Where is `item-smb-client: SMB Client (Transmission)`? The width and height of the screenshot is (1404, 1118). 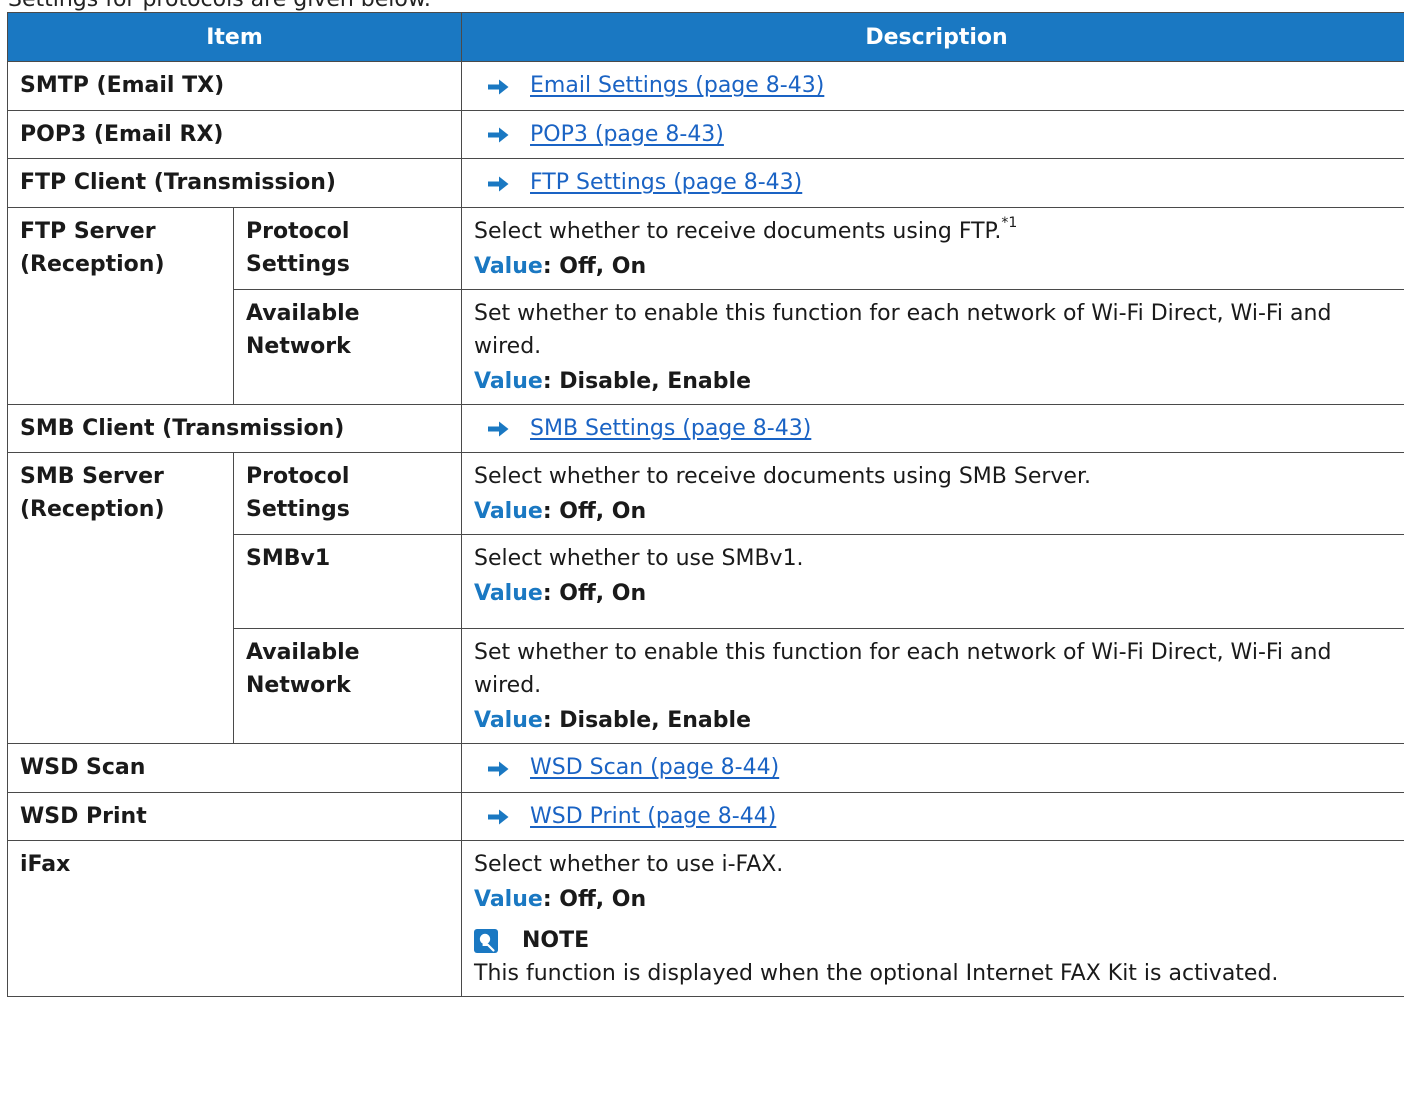 item-smb-client: SMB Client (Transmission) is located at coordinates (234, 428).